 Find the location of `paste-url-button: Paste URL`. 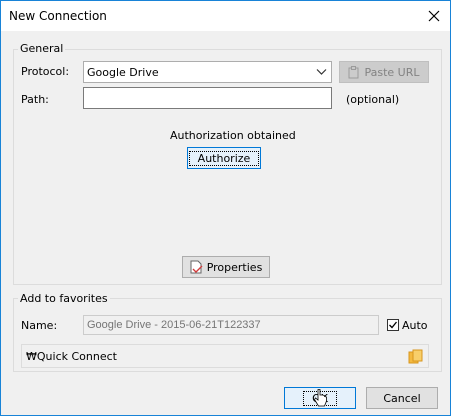

paste-url-button: Paste URL is located at coordinates (384, 72).